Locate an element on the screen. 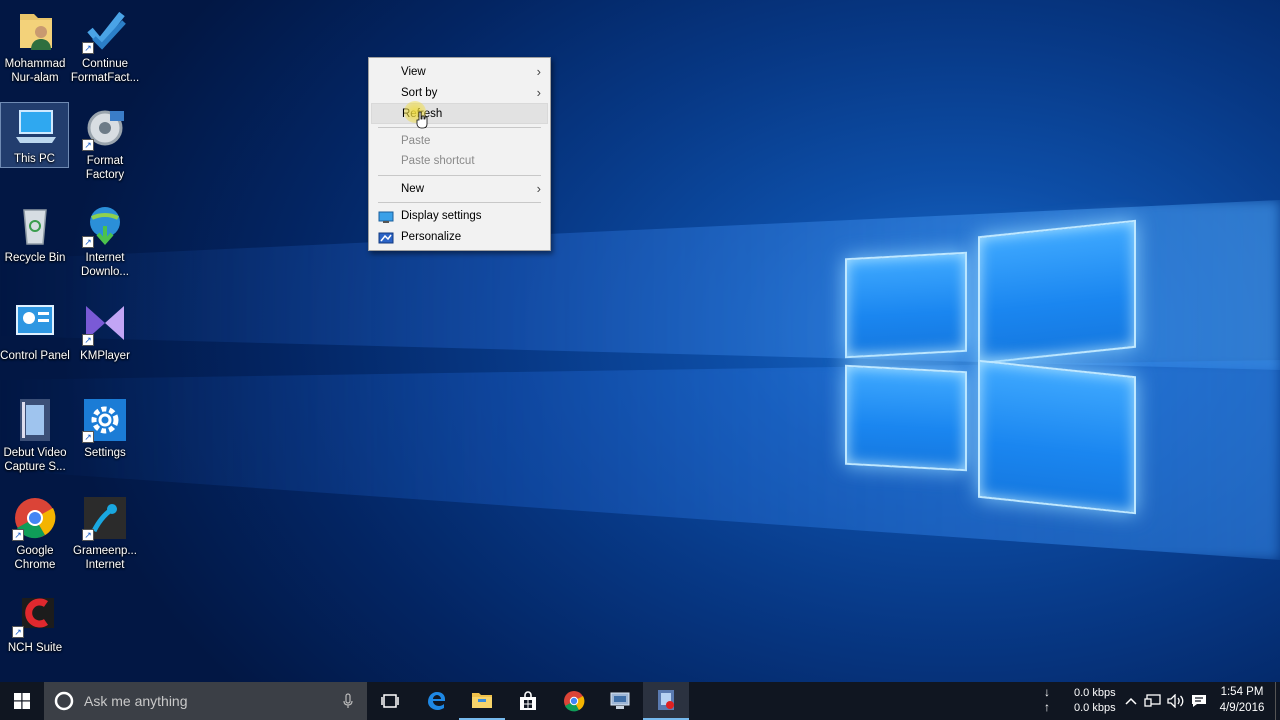  taskbar-chrome is located at coordinates (574, 701).